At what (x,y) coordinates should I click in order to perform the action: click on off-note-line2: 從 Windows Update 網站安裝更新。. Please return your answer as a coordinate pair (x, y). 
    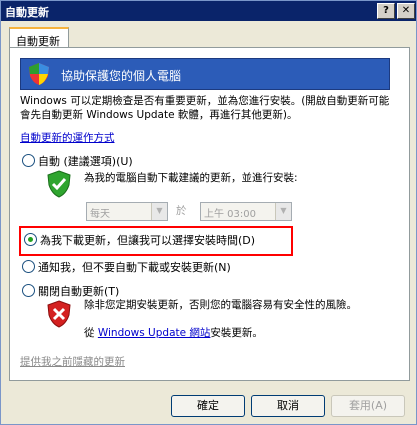
    Looking at the image, I should click on (173, 333).